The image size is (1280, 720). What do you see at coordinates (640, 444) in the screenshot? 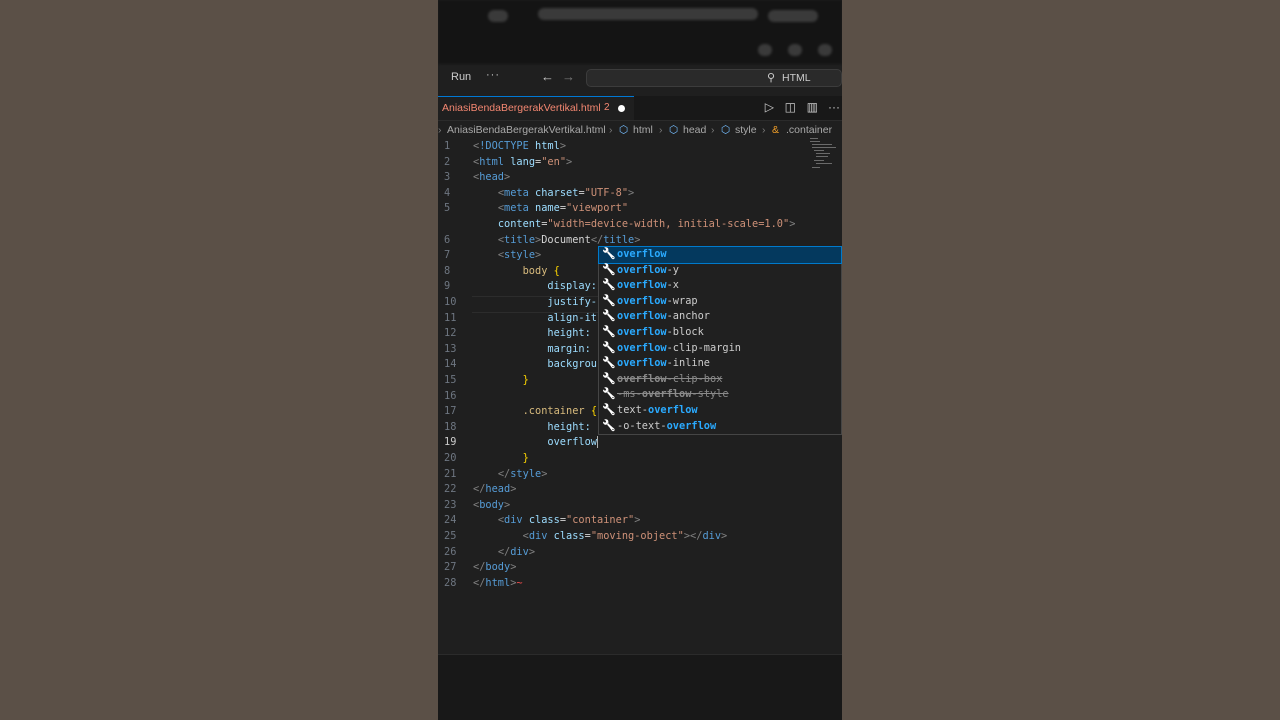
I see `code-line: 19 overflow` at bounding box center [640, 444].